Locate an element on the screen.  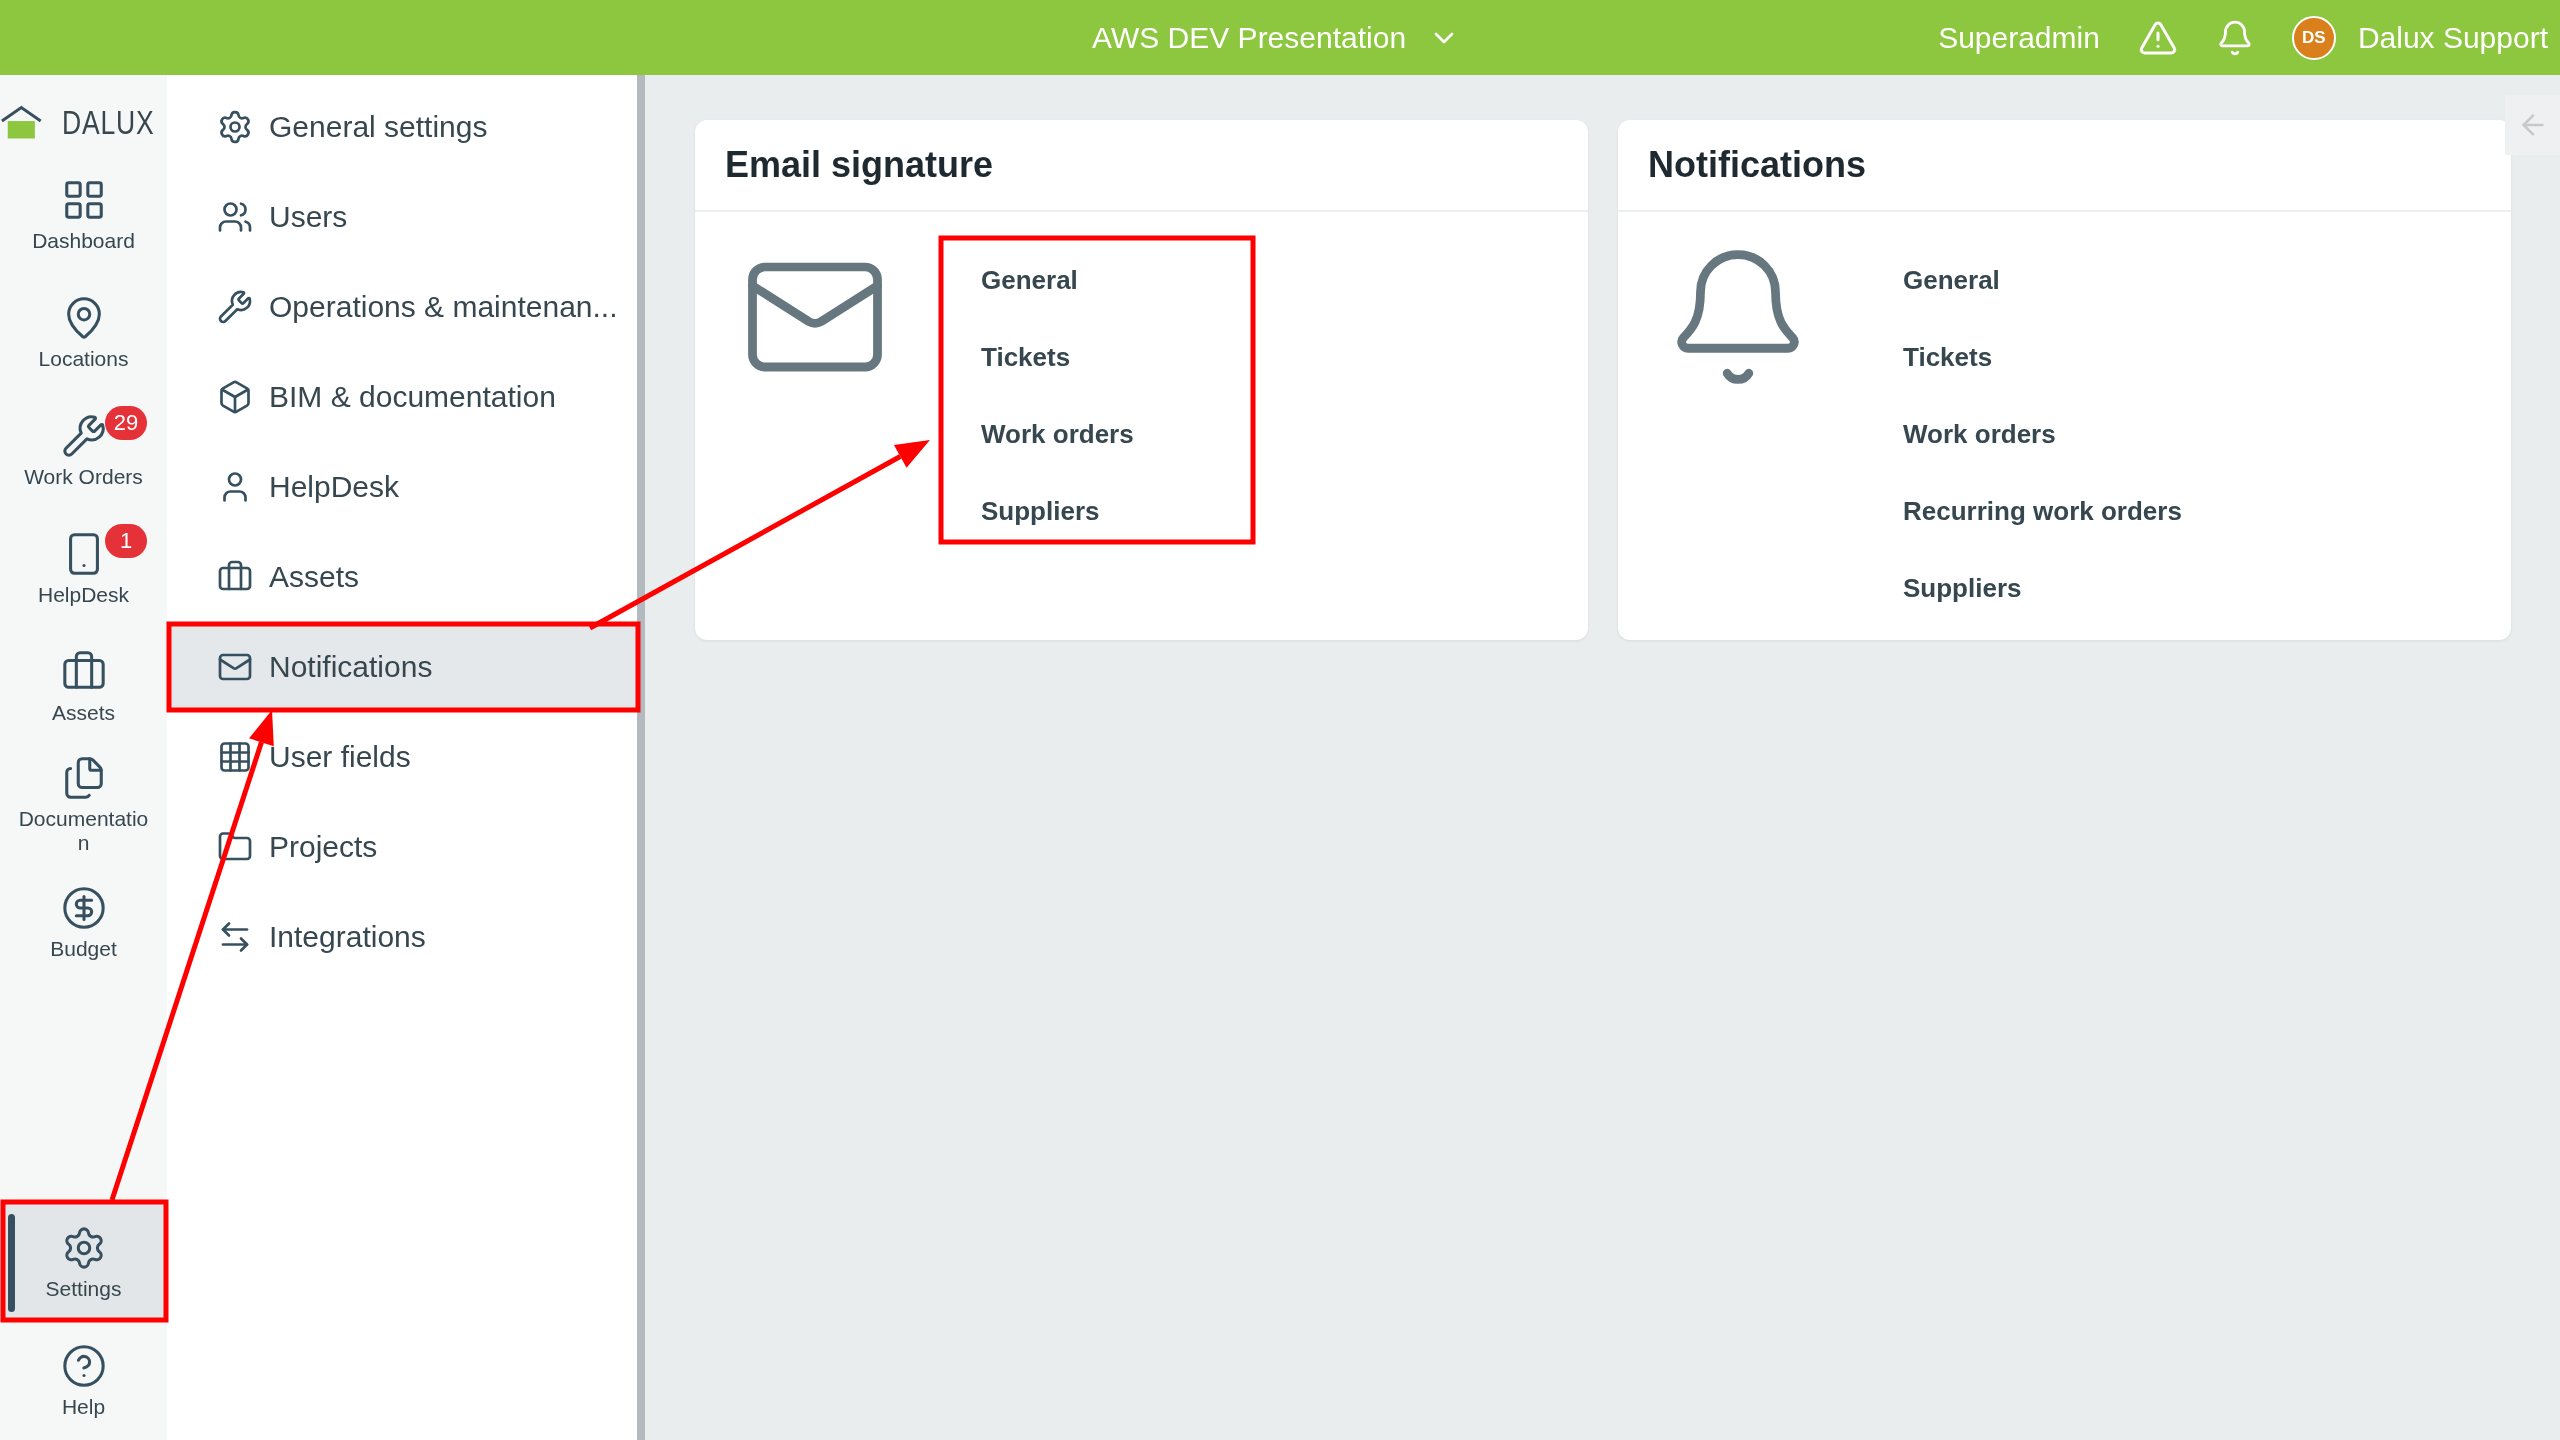
nav-rail-item: Settings is located at coordinates (83, 1263).